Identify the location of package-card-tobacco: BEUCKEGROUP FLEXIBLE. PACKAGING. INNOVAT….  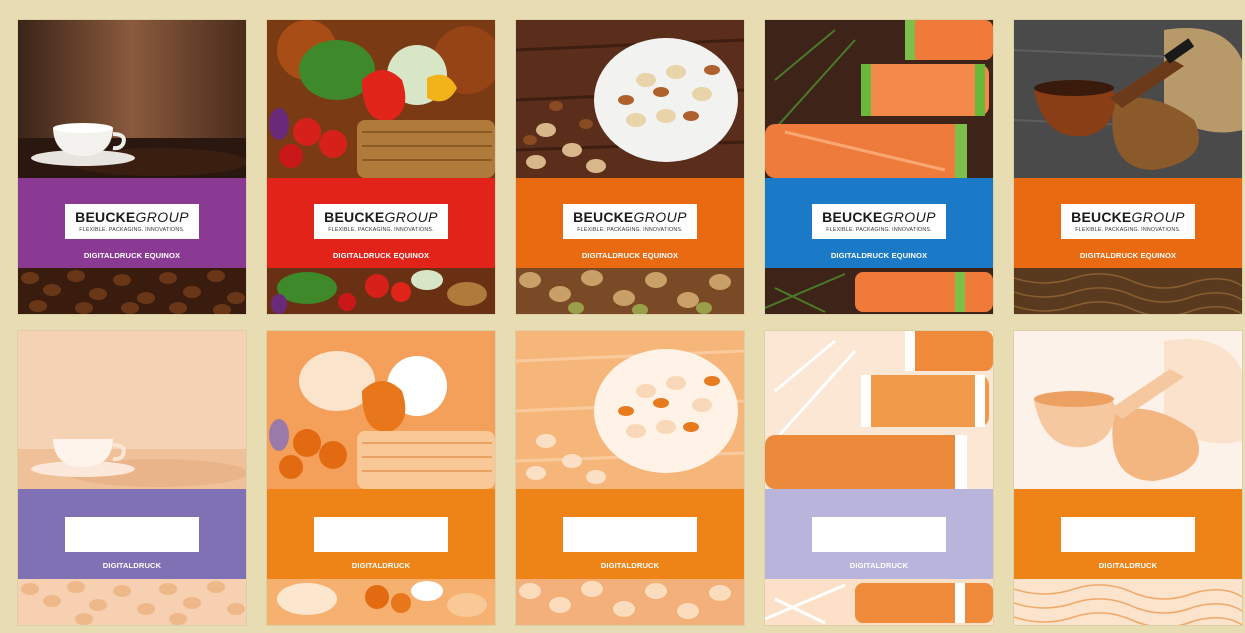
(1128, 167).